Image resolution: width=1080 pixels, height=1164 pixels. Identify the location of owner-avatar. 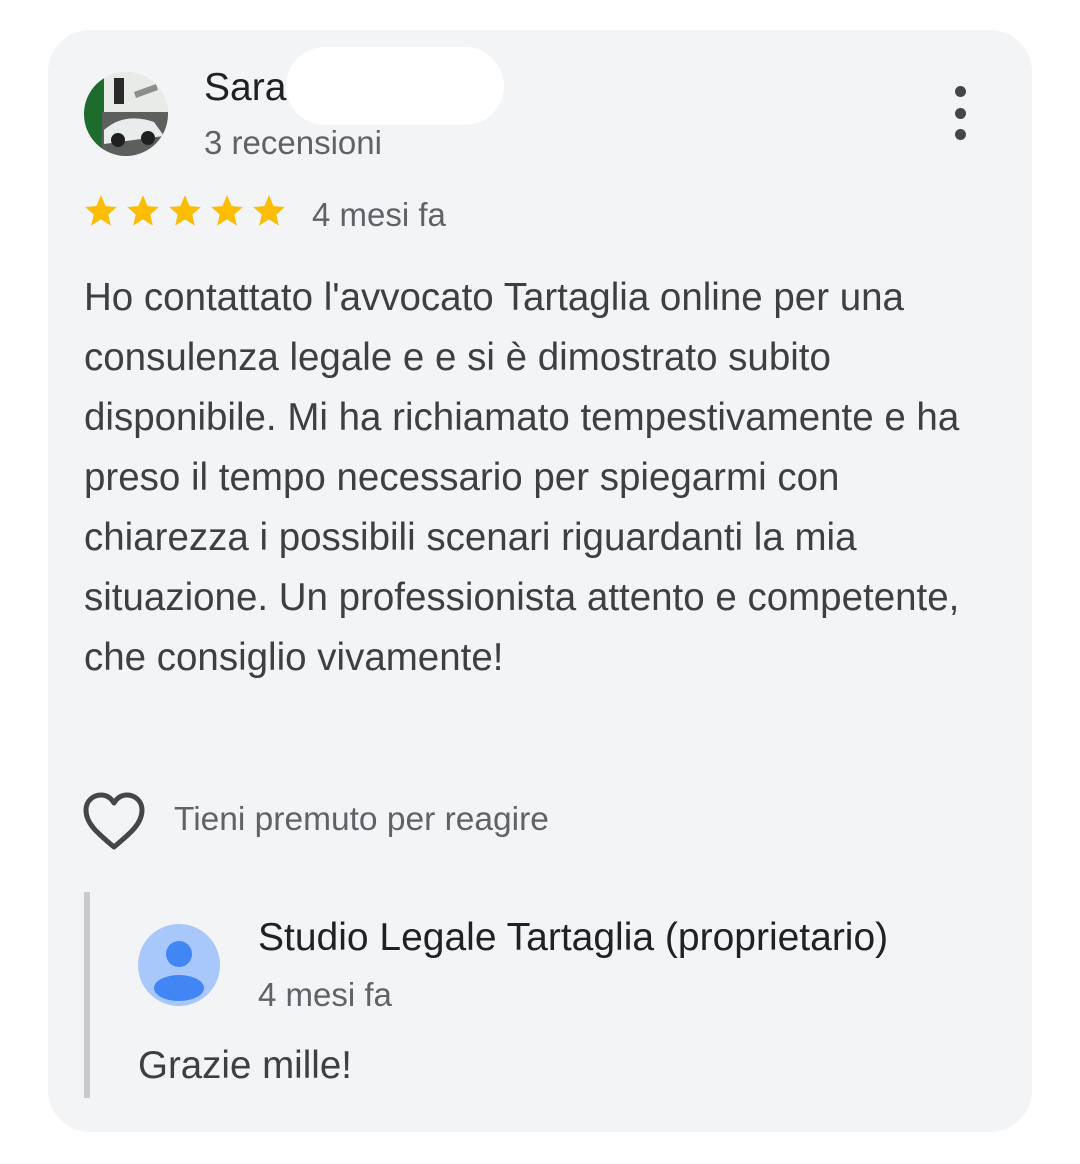
(179, 965).